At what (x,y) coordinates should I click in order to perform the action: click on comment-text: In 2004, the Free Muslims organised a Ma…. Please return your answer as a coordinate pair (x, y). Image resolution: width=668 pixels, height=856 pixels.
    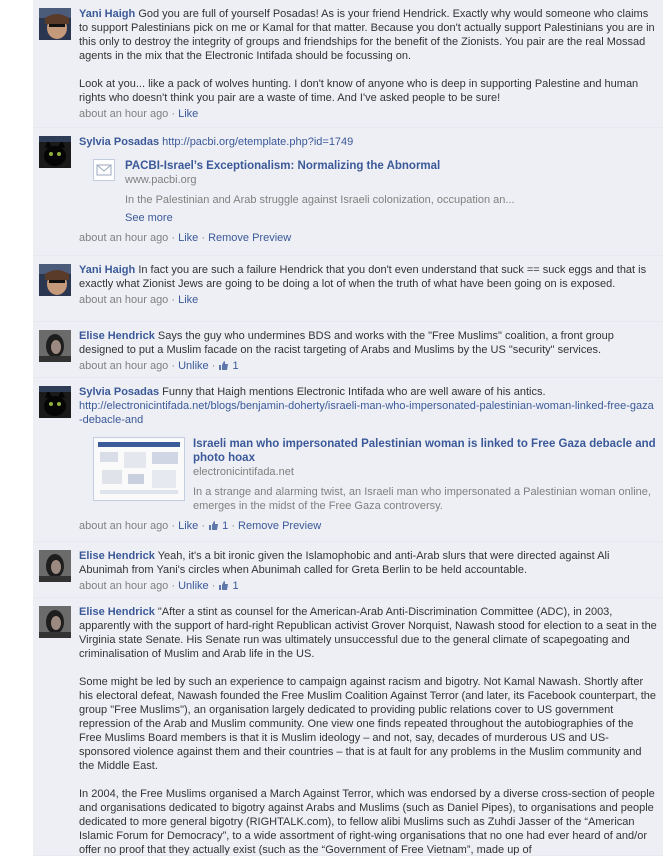
    Looking at the image, I should click on (367, 822).